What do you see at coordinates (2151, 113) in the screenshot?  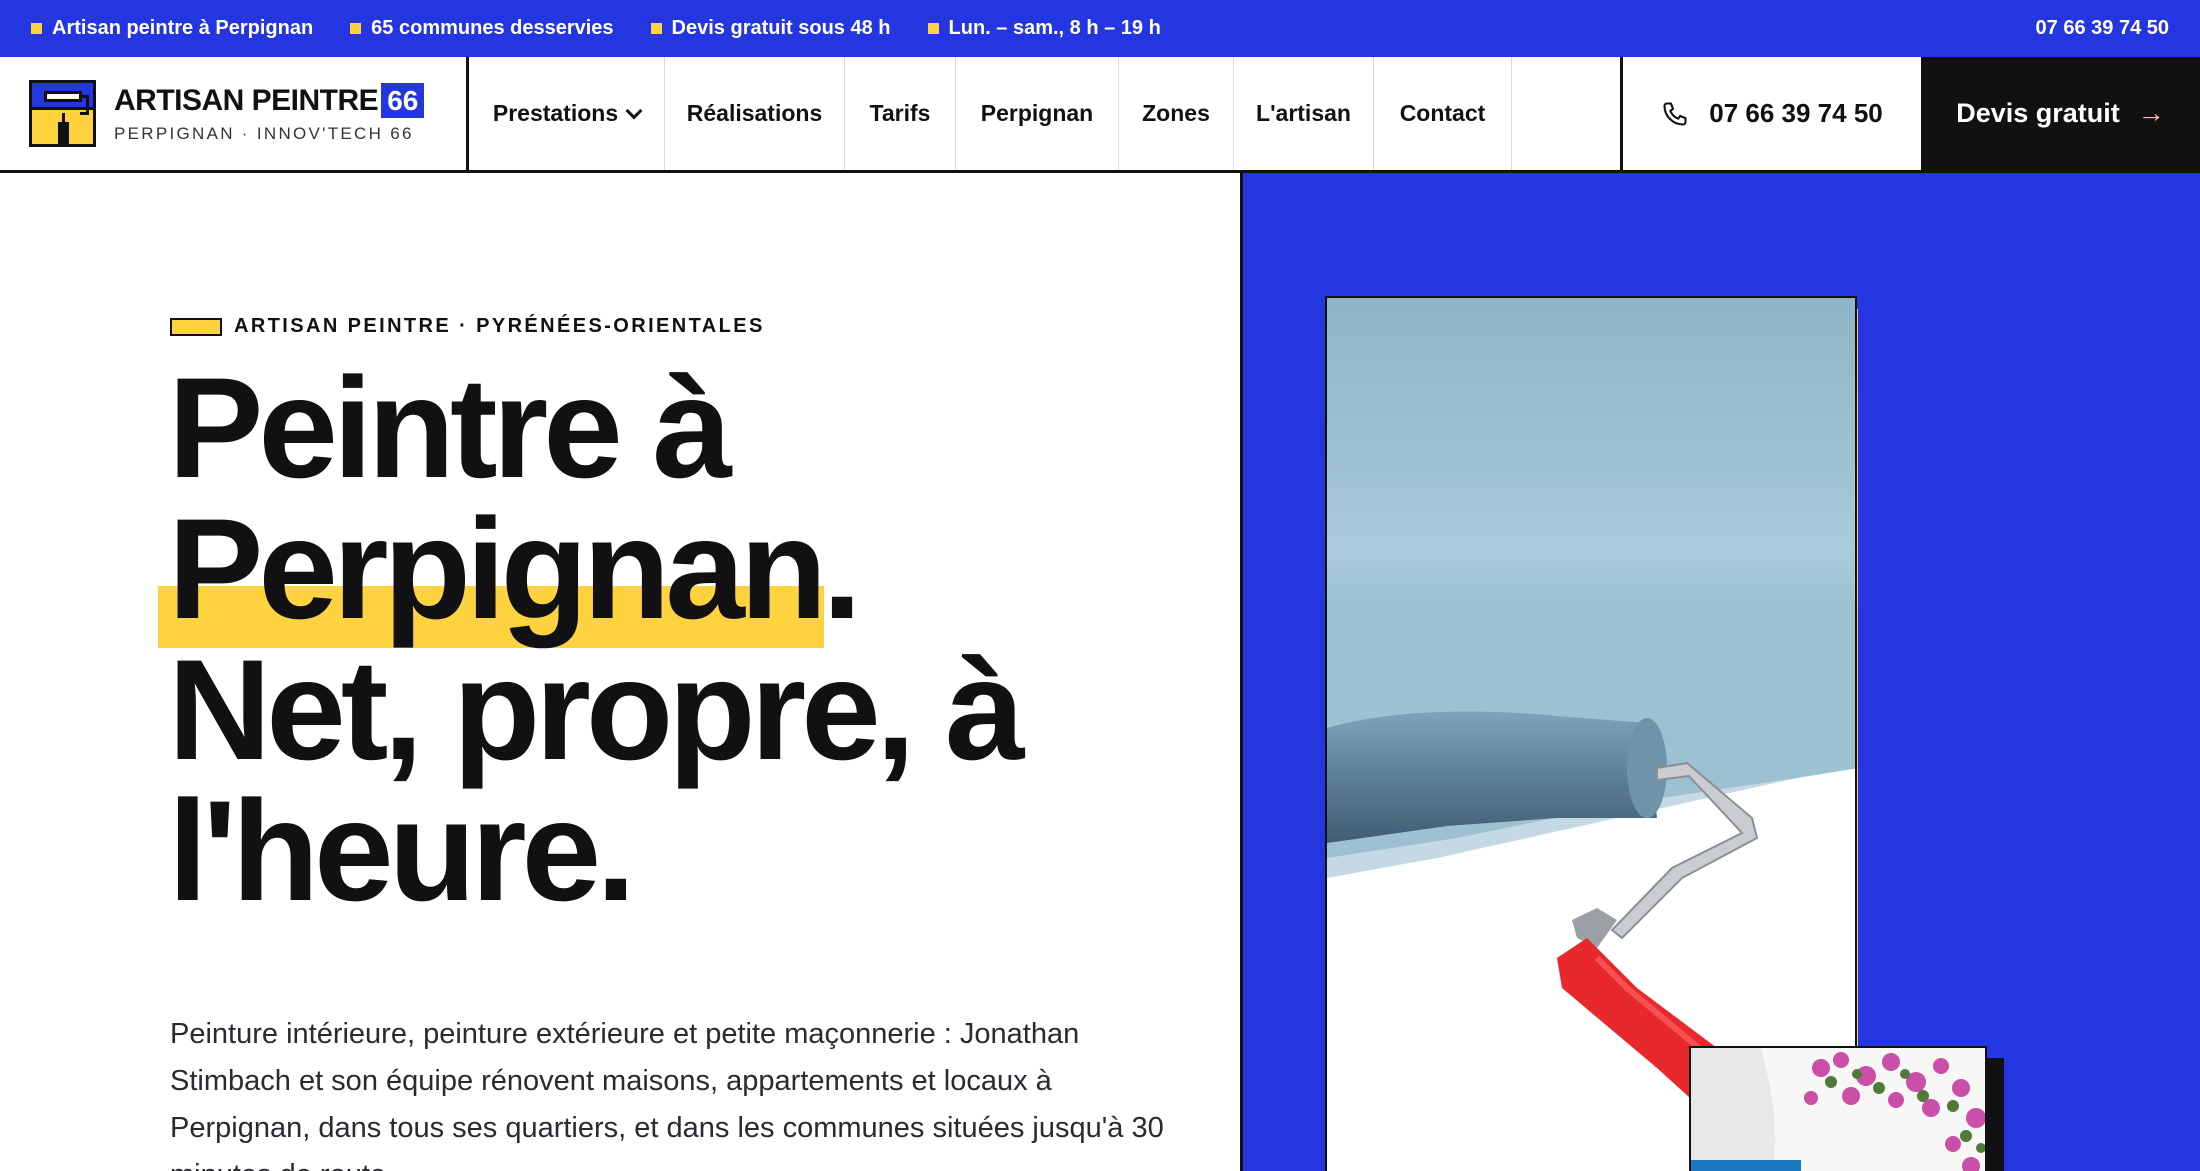 I see `arrow-right-icon: →` at bounding box center [2151, 113].